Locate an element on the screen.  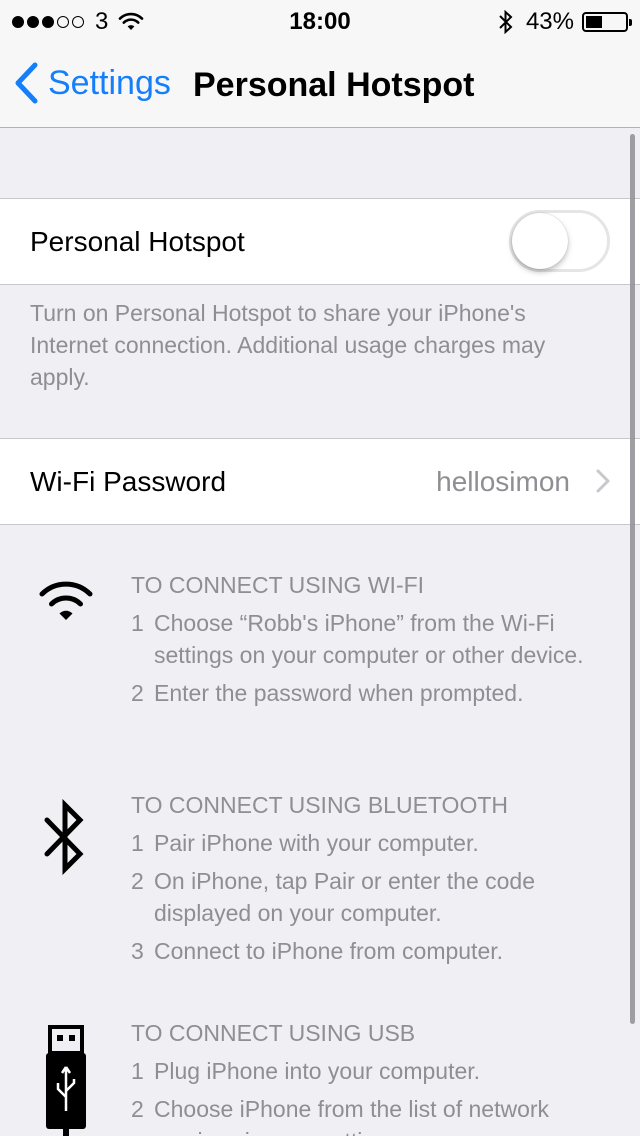
step-text: Connect to iPhone from computer. is located at coordinates (329, 951).